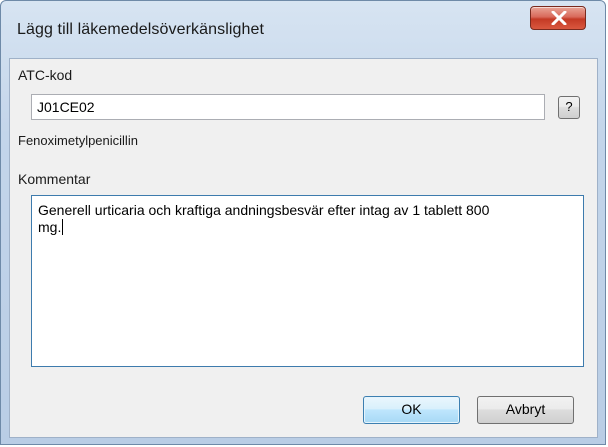 The image size is (608, 447). What do you see at coordinates (54, 179) in the screenshot?
I see `comment-label: Kommentar` at bounding box center [54, 179].